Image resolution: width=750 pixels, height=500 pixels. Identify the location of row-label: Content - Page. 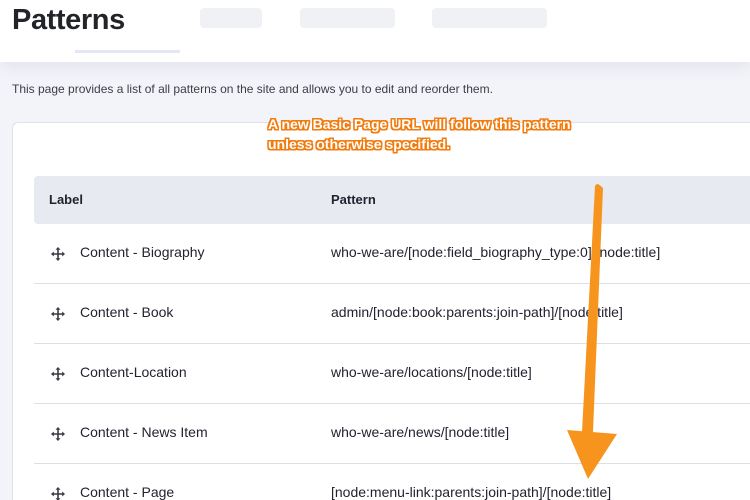
(127, 492).